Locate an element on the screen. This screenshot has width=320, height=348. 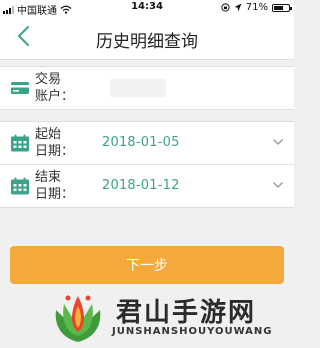
status-right: 71% is located at coordinates (256, 7).